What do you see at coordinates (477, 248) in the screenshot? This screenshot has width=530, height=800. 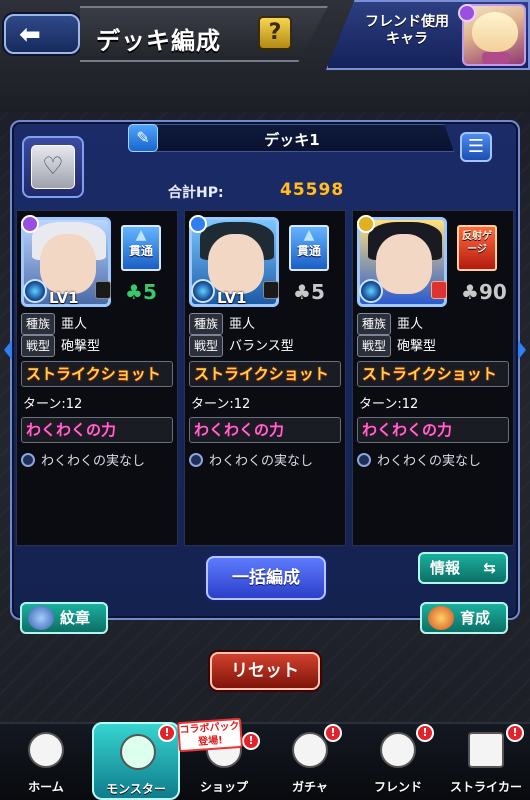 I see `ability-badge: 反射ゲージ` at bounding box center [477, 248].